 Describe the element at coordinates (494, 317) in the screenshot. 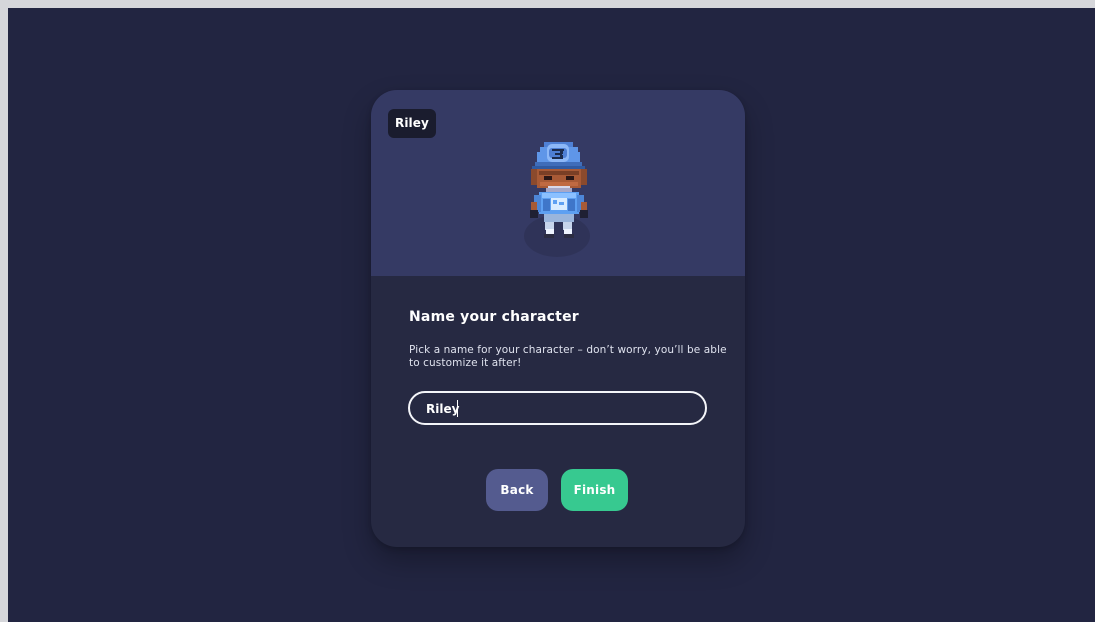

I see `page-title: Name your character` at that location.